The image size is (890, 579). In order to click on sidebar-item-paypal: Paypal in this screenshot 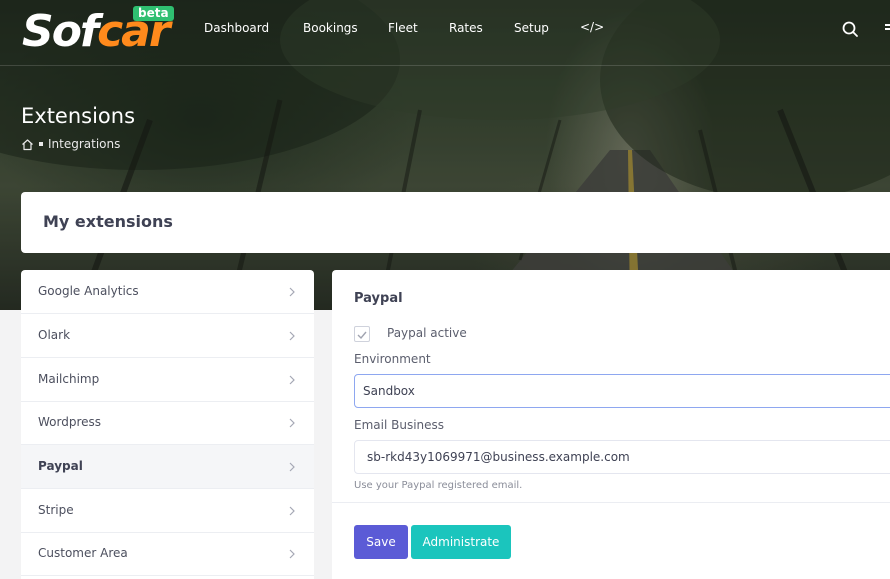, I will do `click(167, 467)`.